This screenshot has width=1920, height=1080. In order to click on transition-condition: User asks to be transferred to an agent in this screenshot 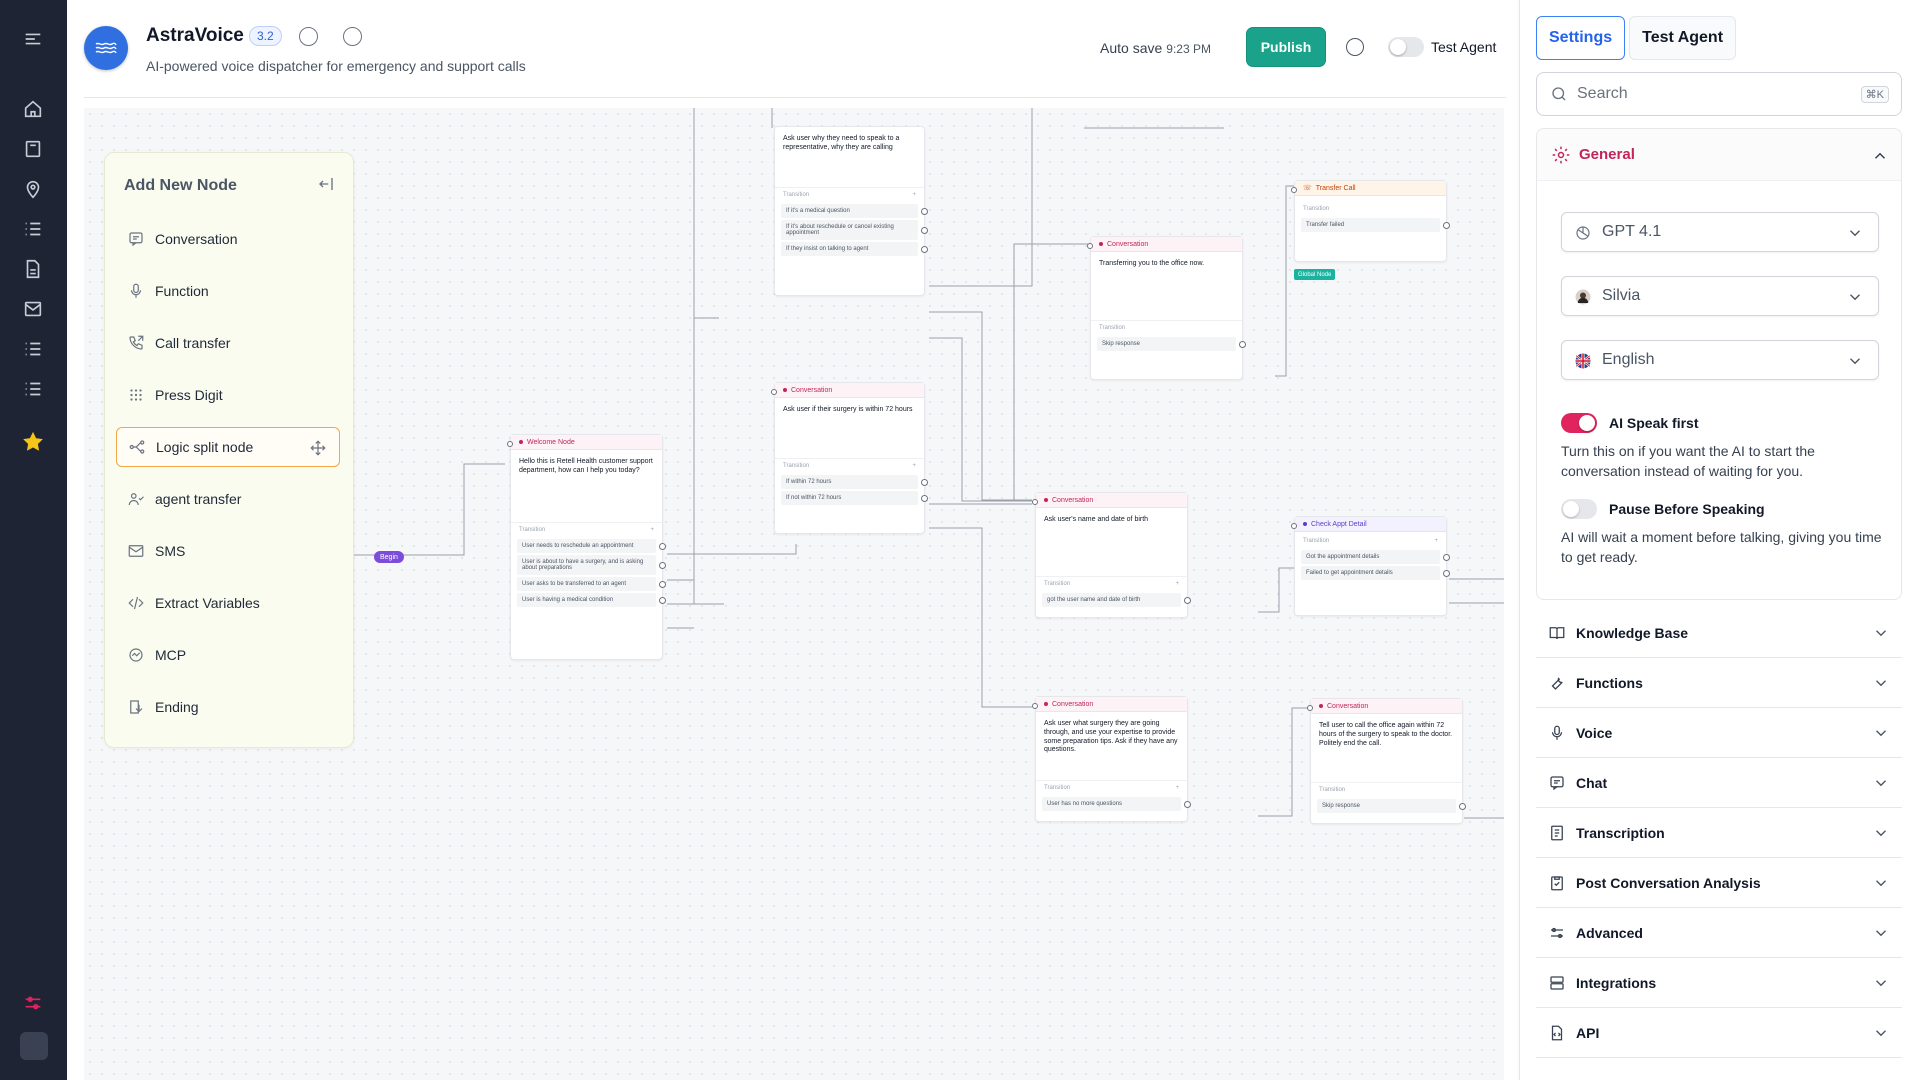, I will do `click(591, 584)`.